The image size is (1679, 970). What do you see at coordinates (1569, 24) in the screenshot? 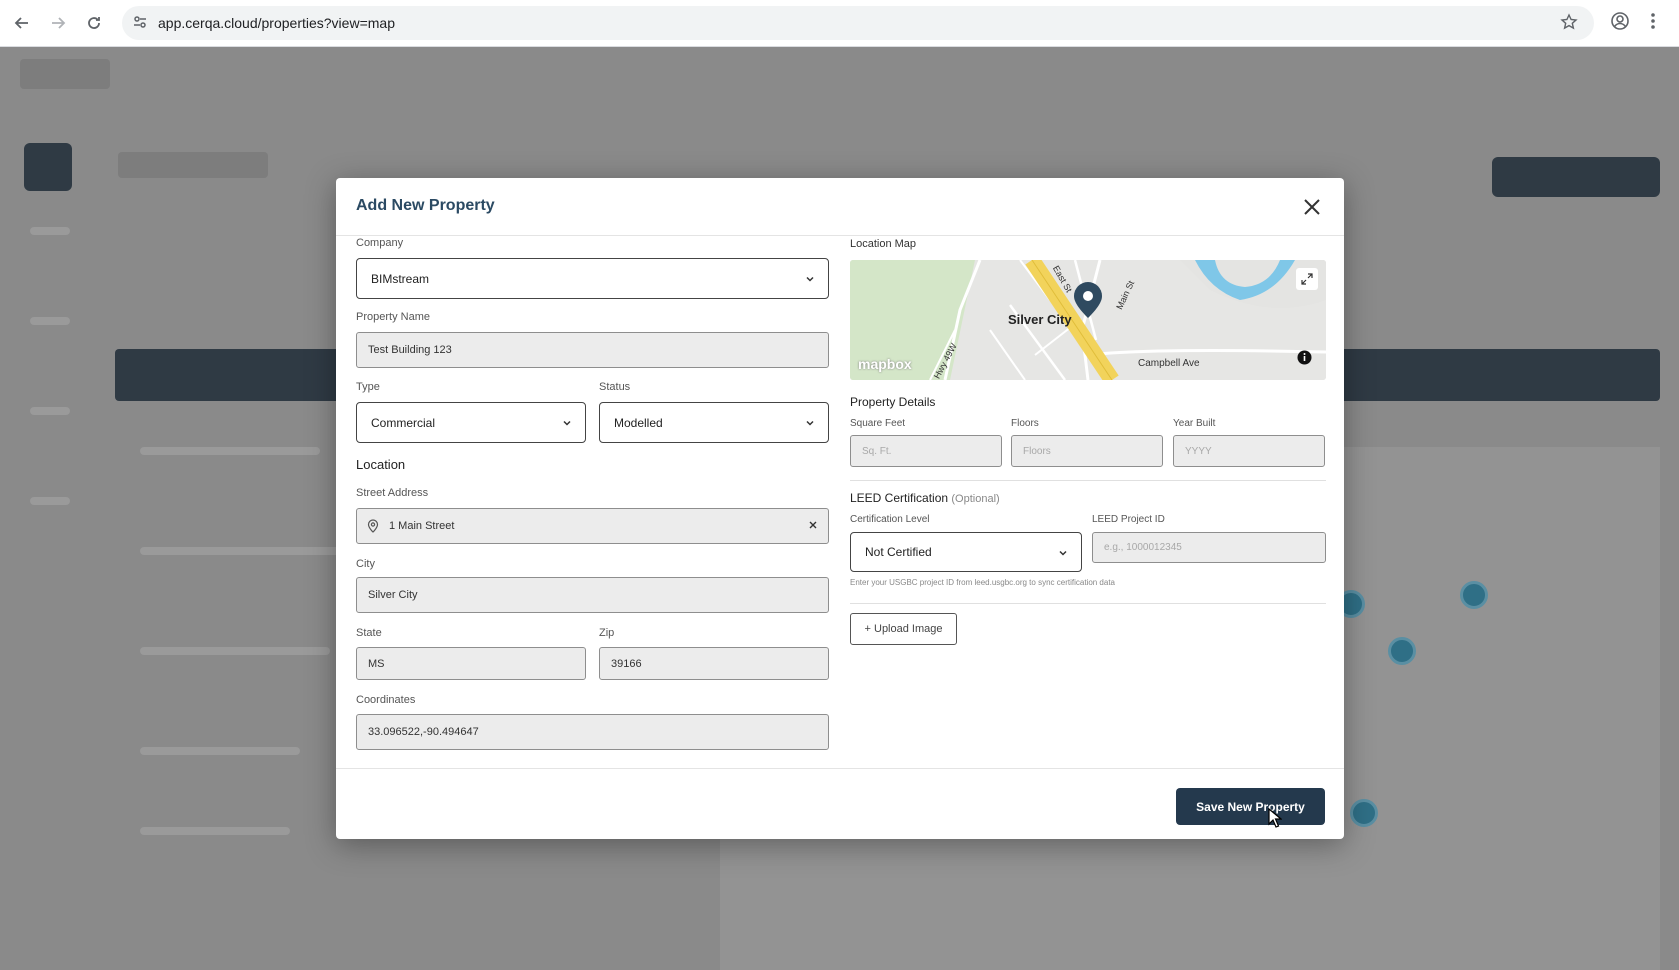
I see `bookmark-star-icon` at bounding box center [1569, 24].